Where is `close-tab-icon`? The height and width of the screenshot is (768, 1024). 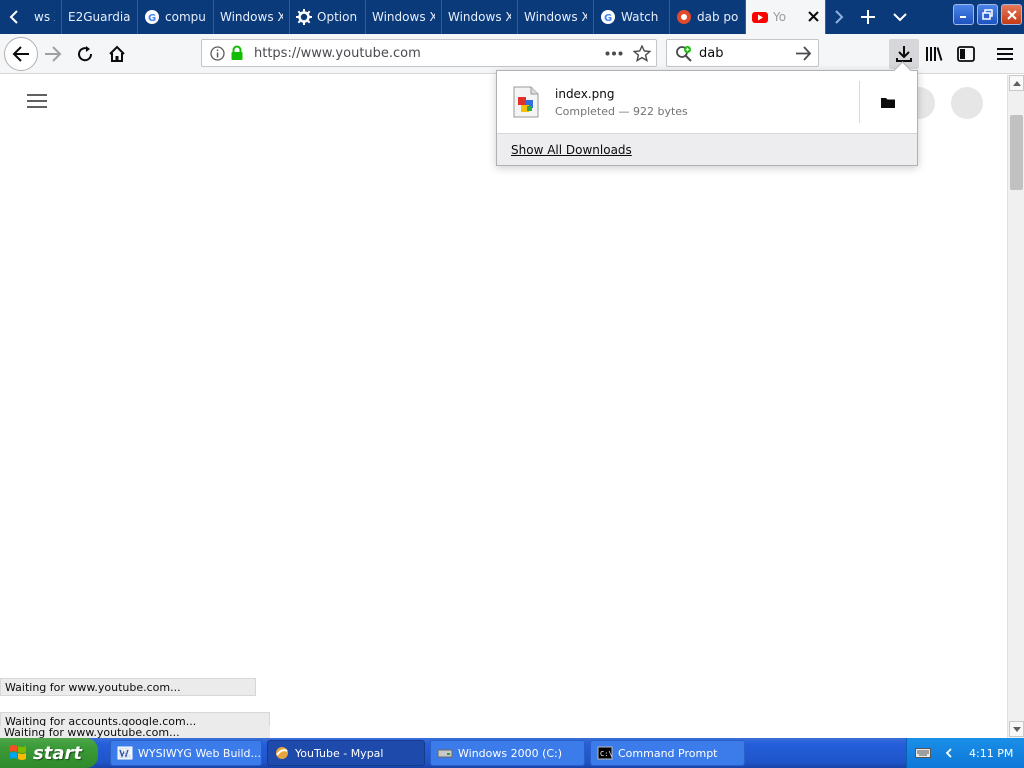 close-tab-icon is located at coordinates (809, 17).